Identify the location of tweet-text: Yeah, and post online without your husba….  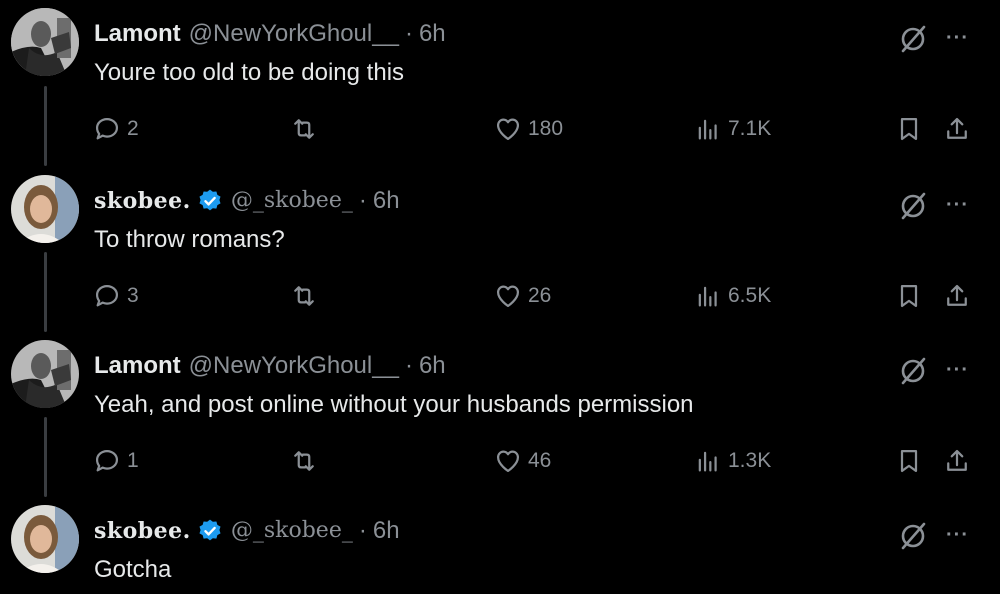
(394, 404).